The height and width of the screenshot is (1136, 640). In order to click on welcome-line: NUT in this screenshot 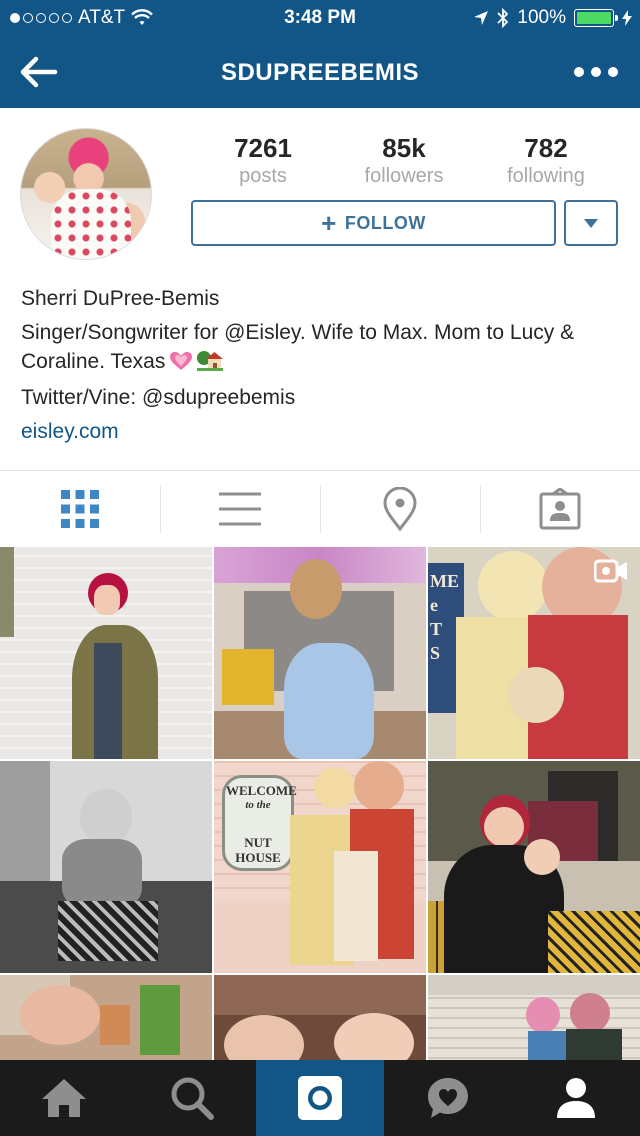, I will do `click(258, 842)`.